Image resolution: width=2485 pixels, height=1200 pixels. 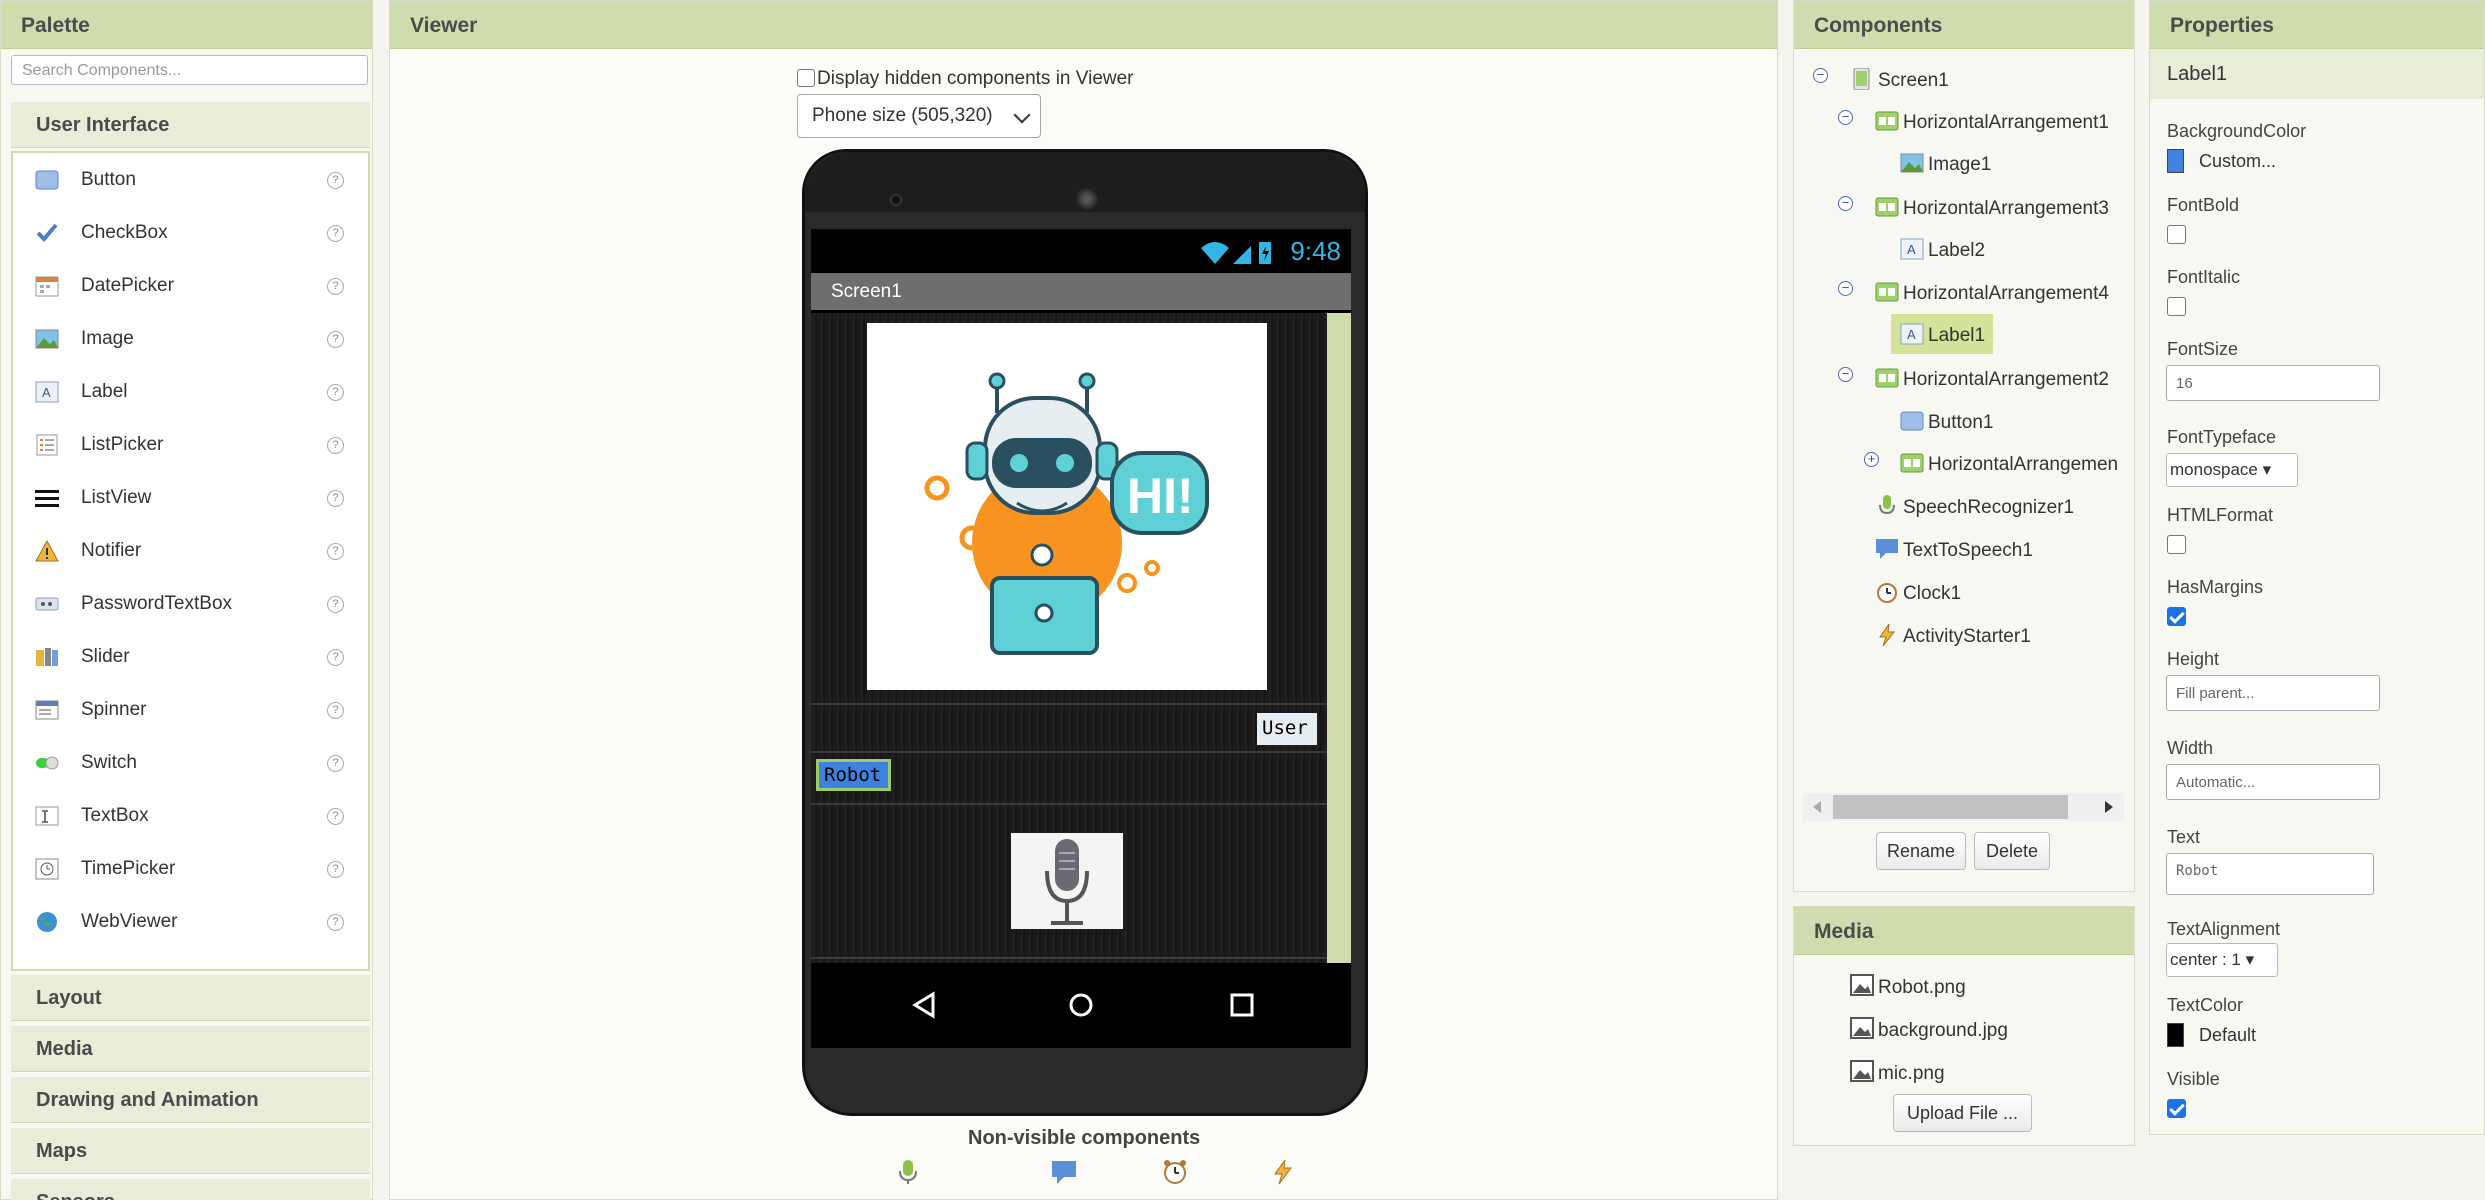 I want to click on text-to-speech-icon, so click(x=1064, y=1172).